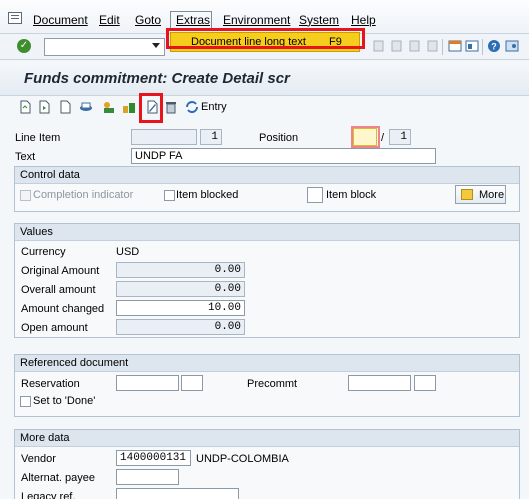 This screenshot has width=529, height=499. Describe the element at coordinates (157, 78) in the screenshot. I see `page-title: Funds commitment: Create Detail scr` at that location.